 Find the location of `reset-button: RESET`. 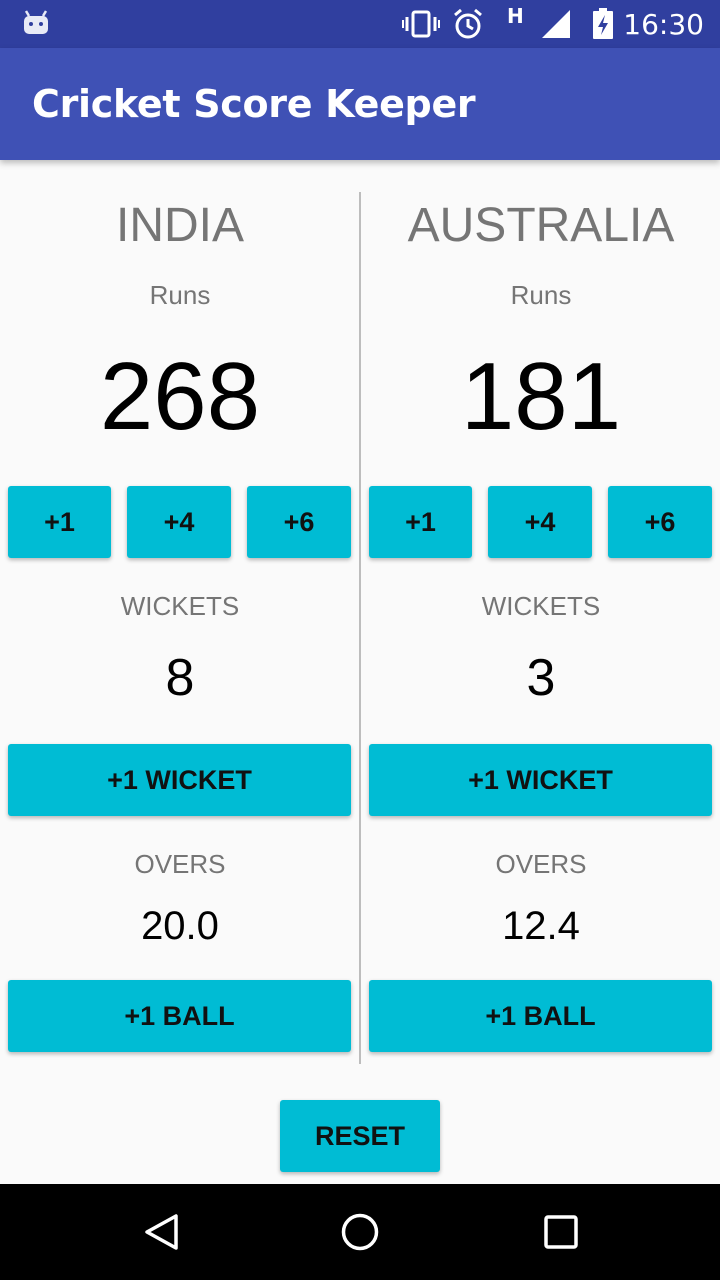

reset-button: RESET is located at coordinates (360, 1136).